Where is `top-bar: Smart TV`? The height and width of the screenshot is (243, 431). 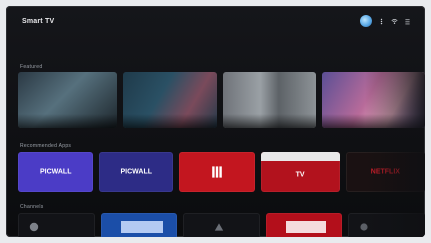
top-bar: Smart TV is located at coordinates (215, 20).